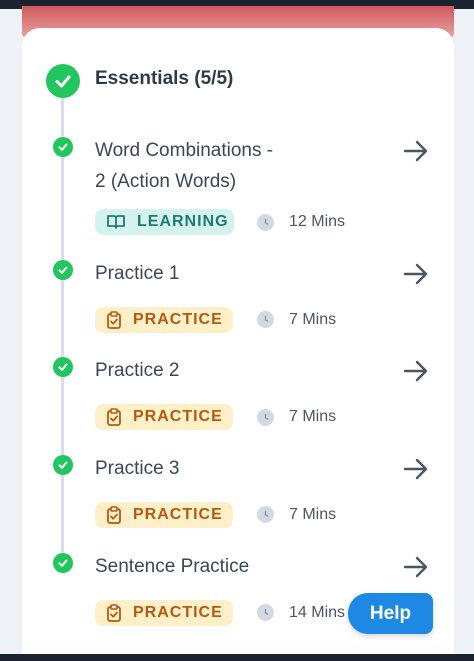 The width and height of the screenshot is (474, 661). What do you see at coordinates (165, 181) in the screenshot?
I see `lesson-title-line-2: 2 (Action Words)` at bounding box center [165, 181].